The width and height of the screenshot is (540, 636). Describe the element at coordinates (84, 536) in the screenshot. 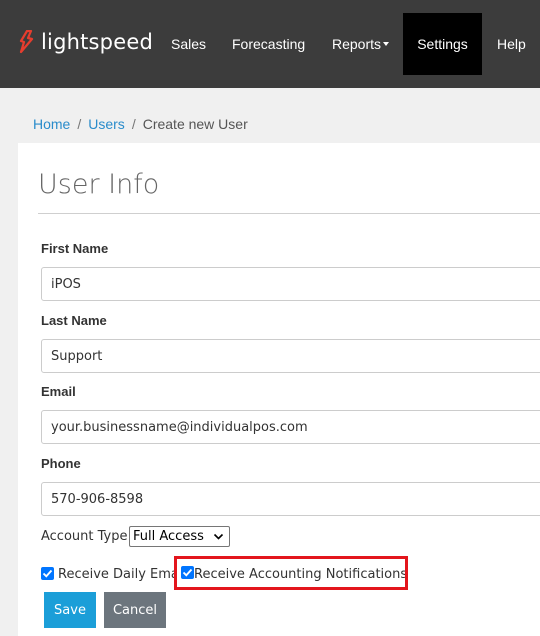

I see `account-type-label: Account Type` at that location.